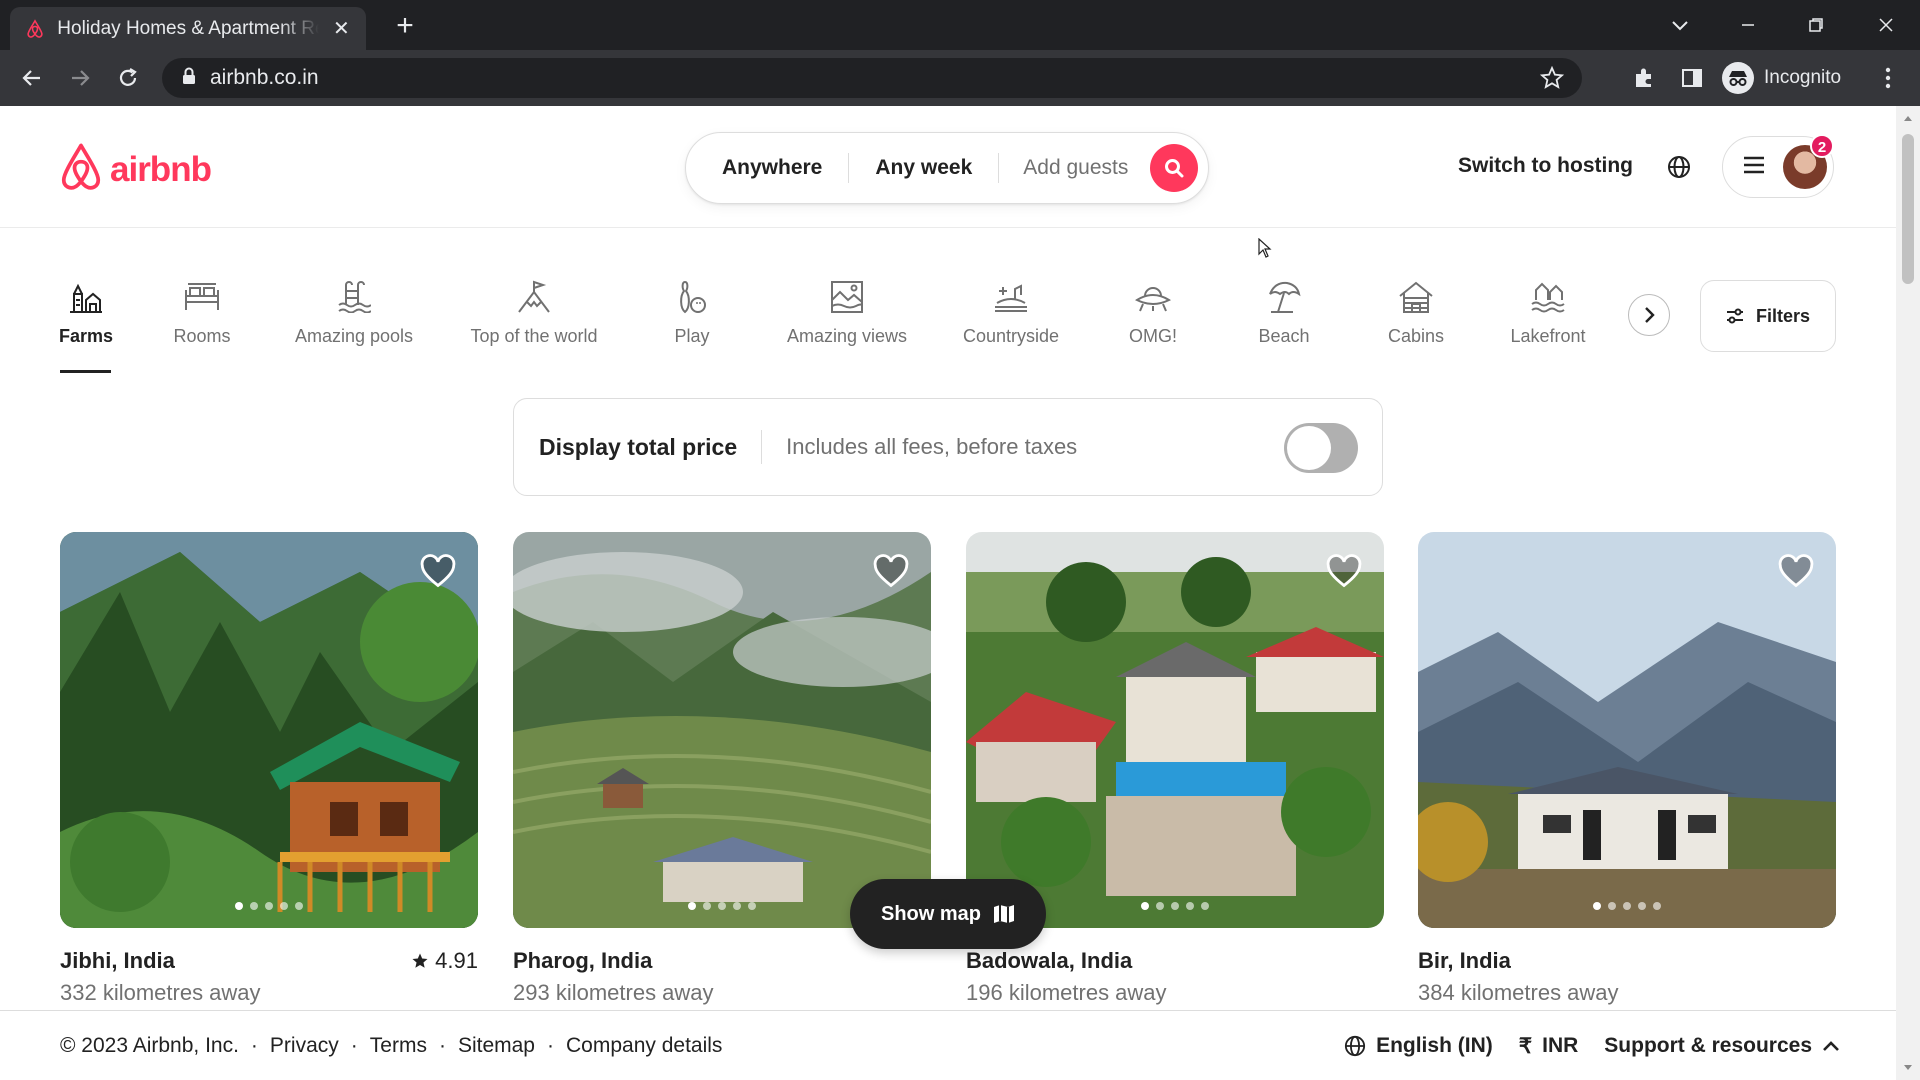 This screenshot has height=1080, width=1920. I want to click on scroll-up-arrow-icon, so click(1908, 118).